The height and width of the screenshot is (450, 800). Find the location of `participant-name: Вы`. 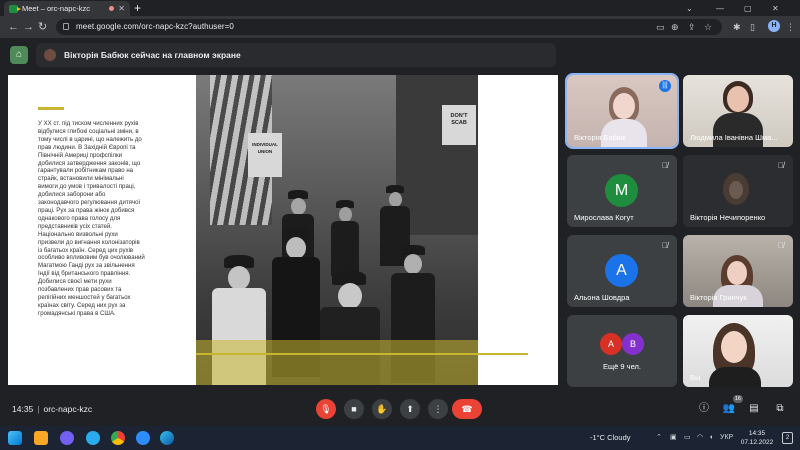

participant-name: Вы is located at coordinates (695, 377).